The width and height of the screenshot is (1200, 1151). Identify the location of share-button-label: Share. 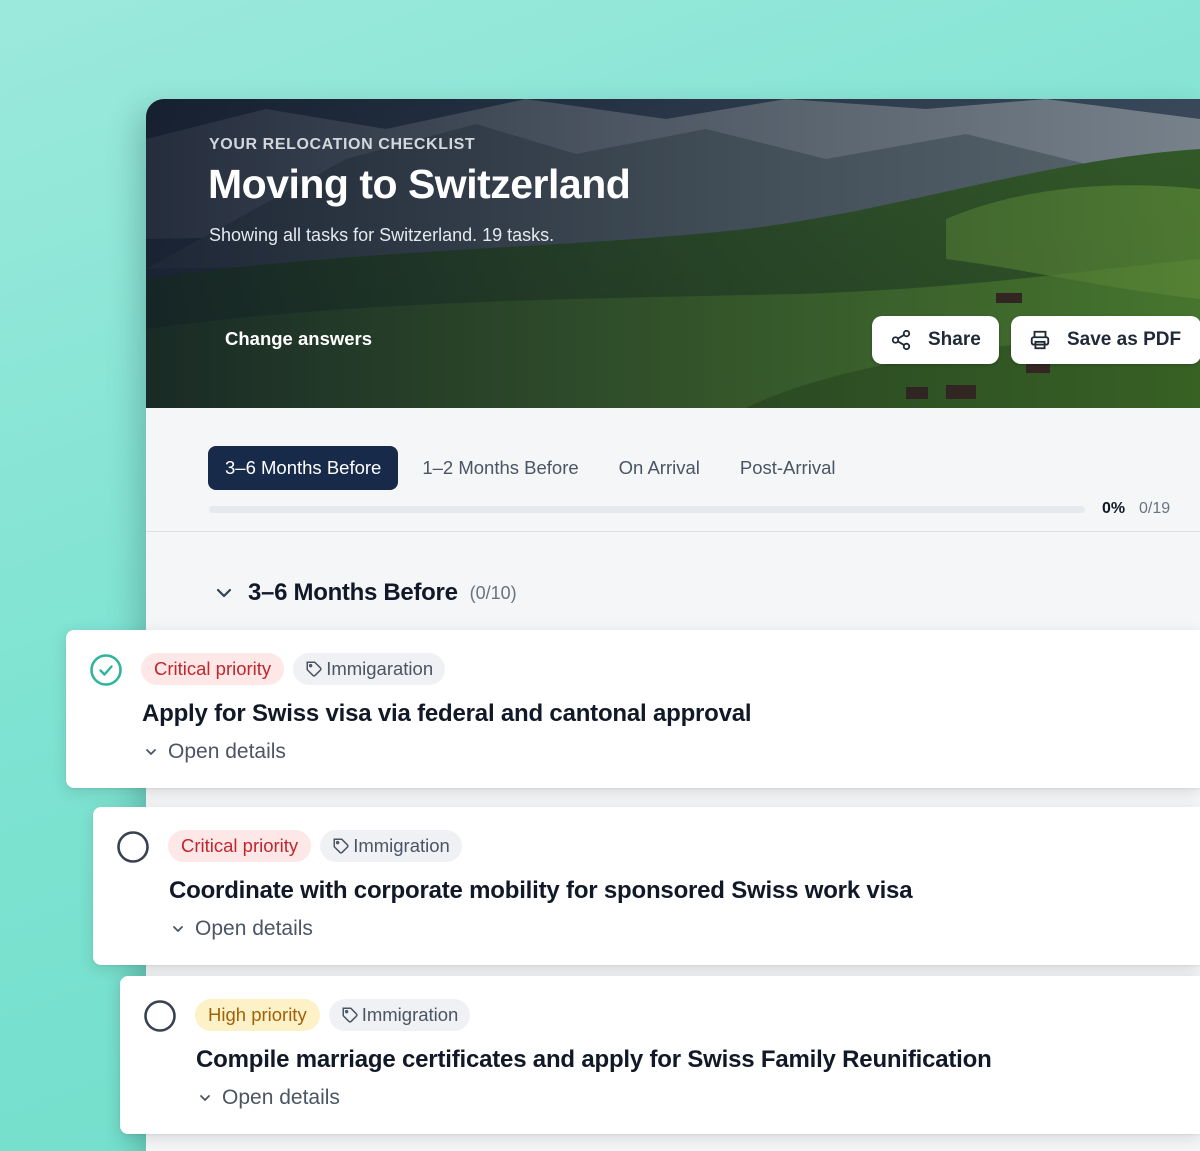
(954, 339).